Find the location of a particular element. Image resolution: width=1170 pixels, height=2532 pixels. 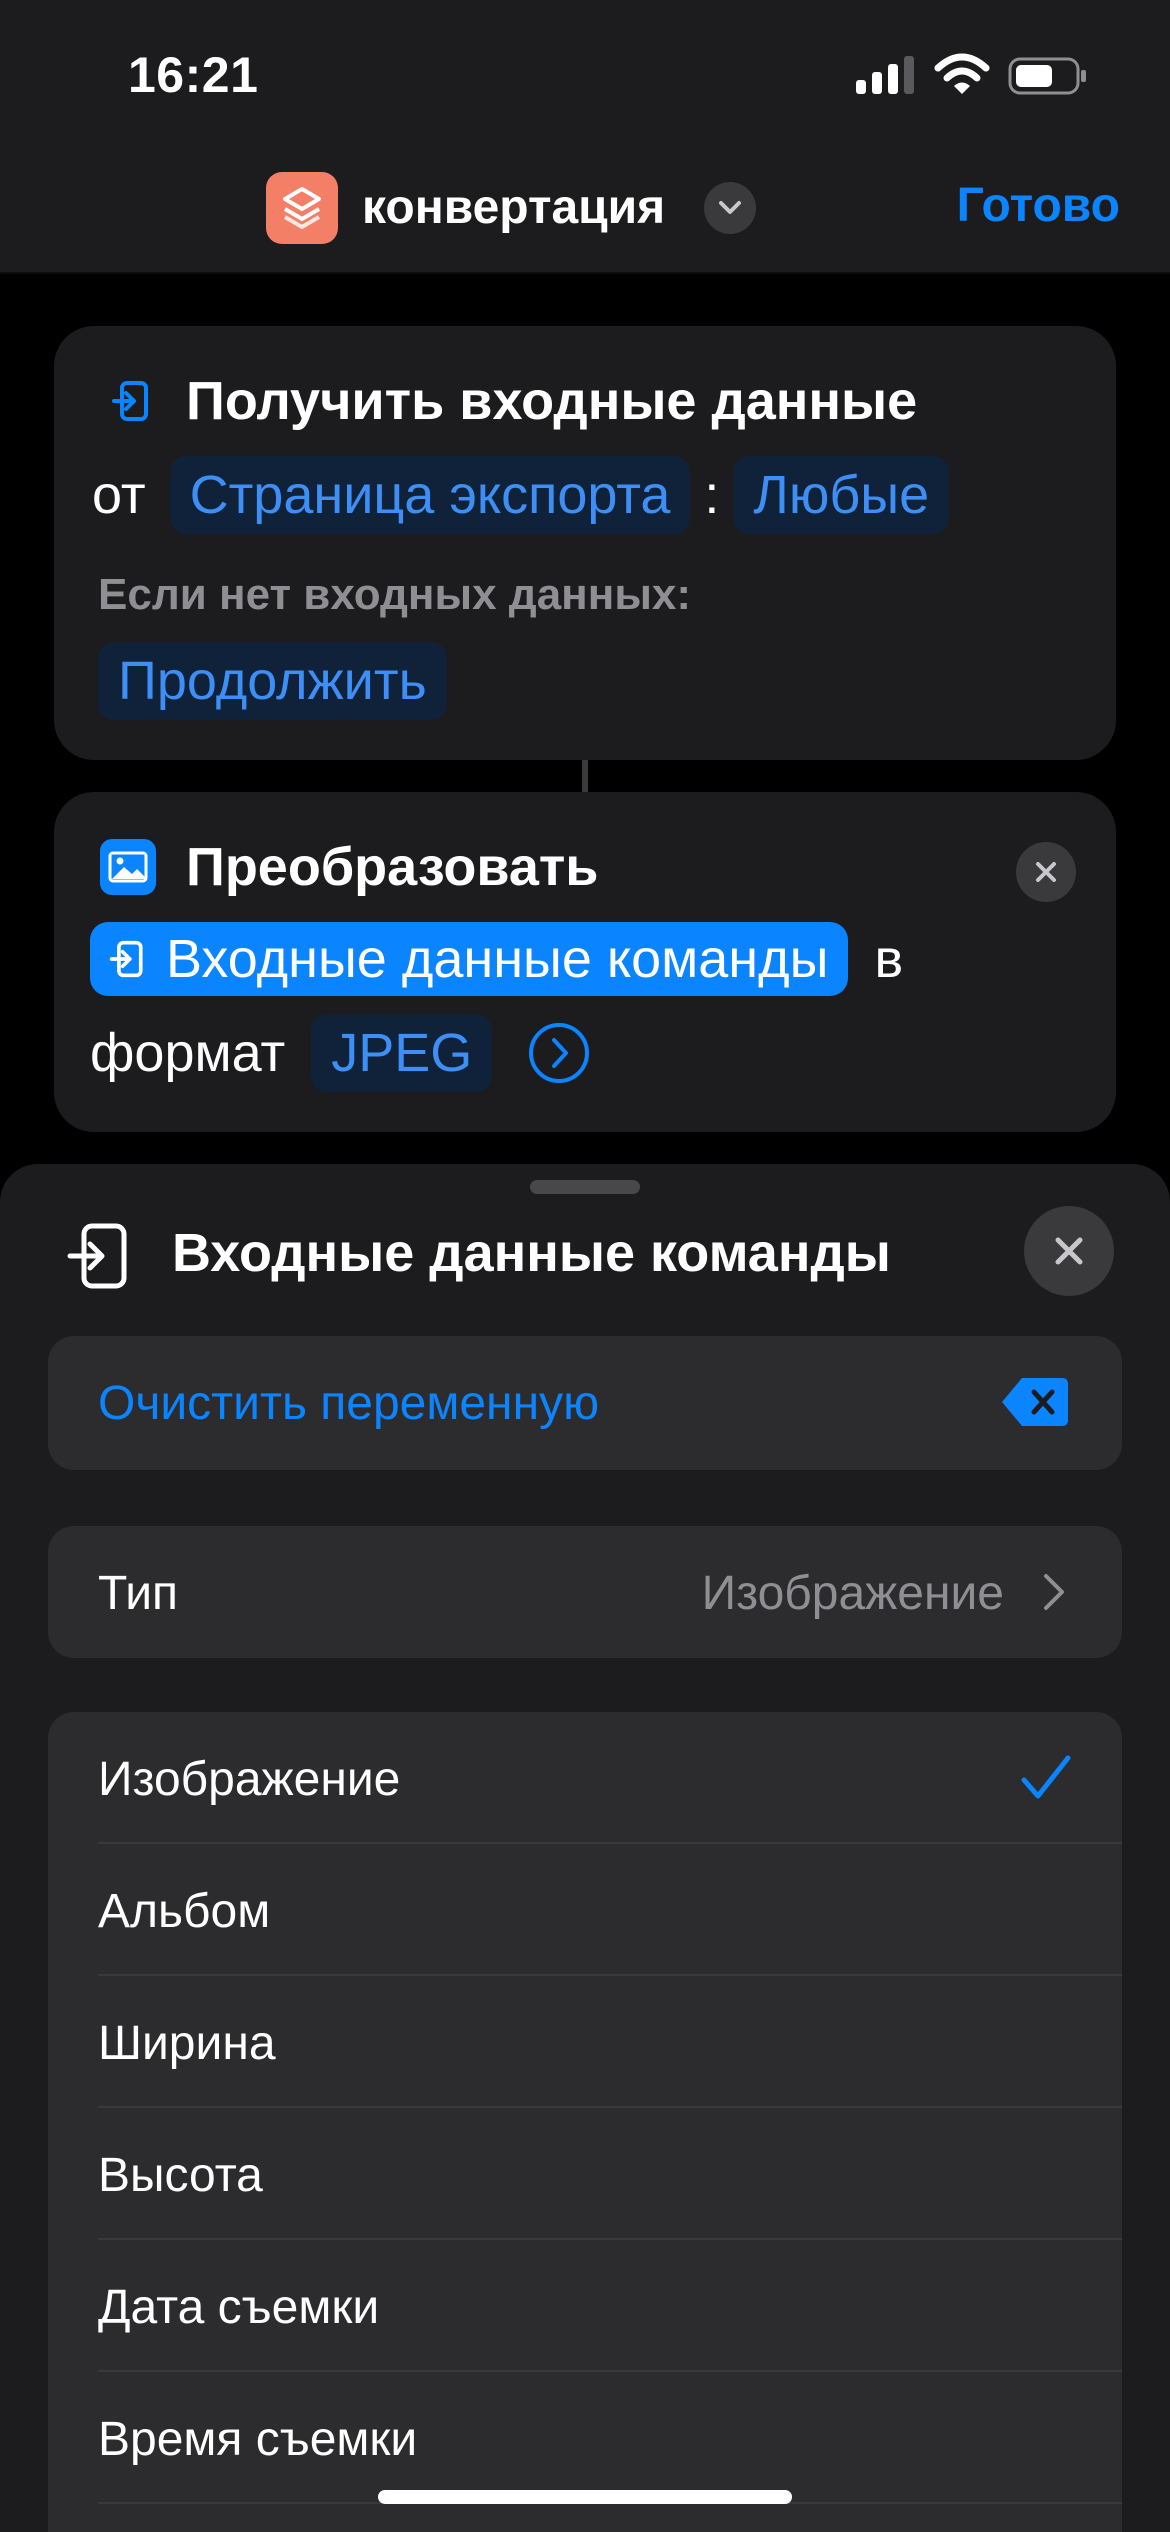

clear-variable-label: Очистить переменную is located at coordinates (349, 1403).